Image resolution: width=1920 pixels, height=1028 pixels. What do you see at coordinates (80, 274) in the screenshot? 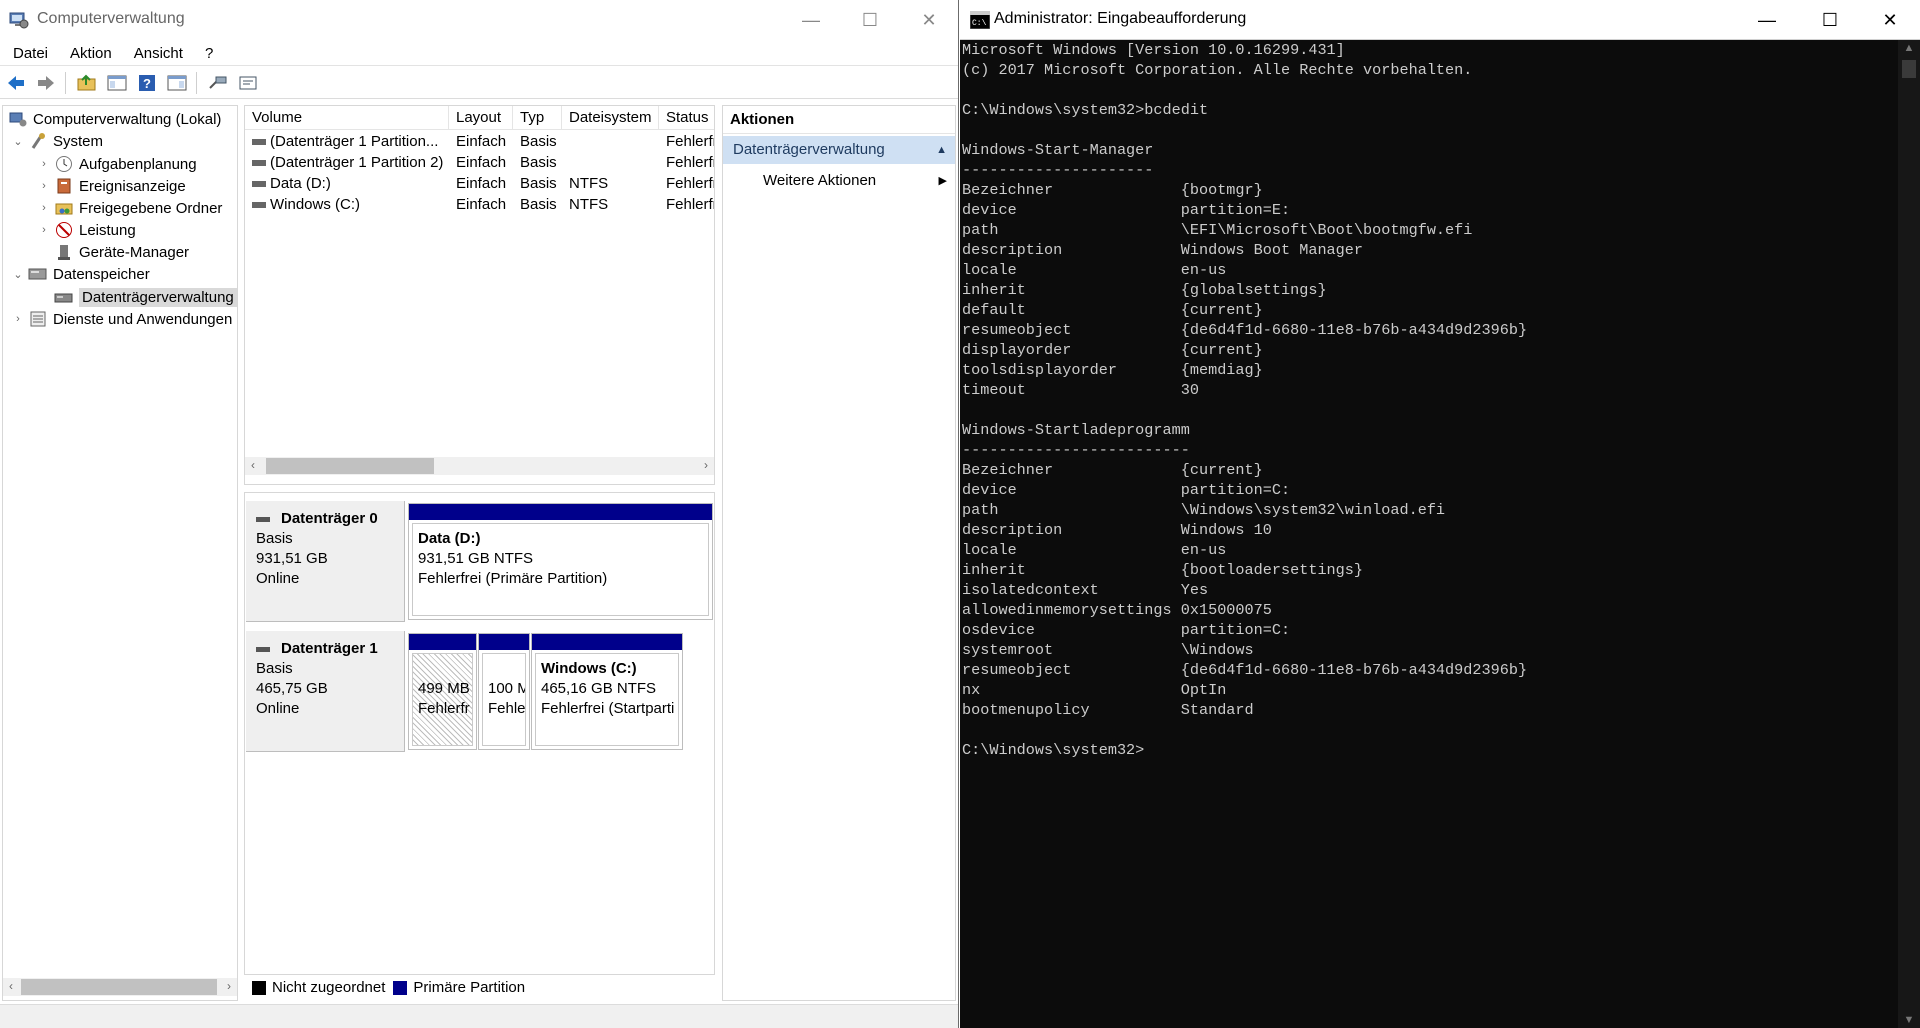
I see `tree-node-datenspeicher: ⌄ Datenspeicher` at bounding box center [80, 274].